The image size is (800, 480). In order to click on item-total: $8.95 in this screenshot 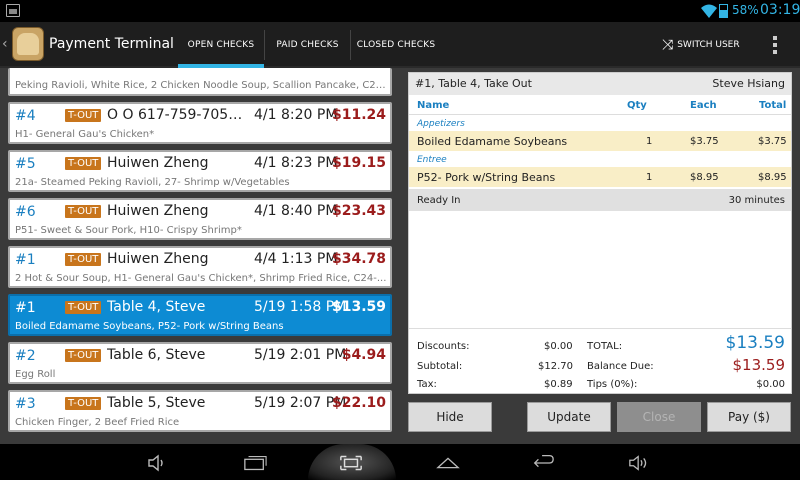, I will do `click(772, 177)`.